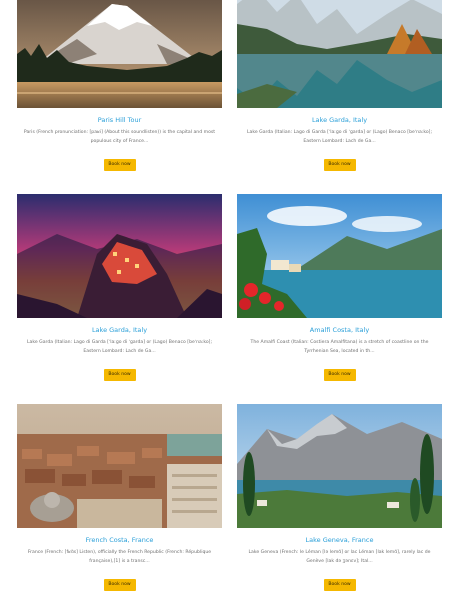 The width and height of the screenshot is (462, 602). What do you see at coordinates (119, 54) in the screenshot?
I see `snowy-mountain-lake-photo` at bounding box center [119, 54].